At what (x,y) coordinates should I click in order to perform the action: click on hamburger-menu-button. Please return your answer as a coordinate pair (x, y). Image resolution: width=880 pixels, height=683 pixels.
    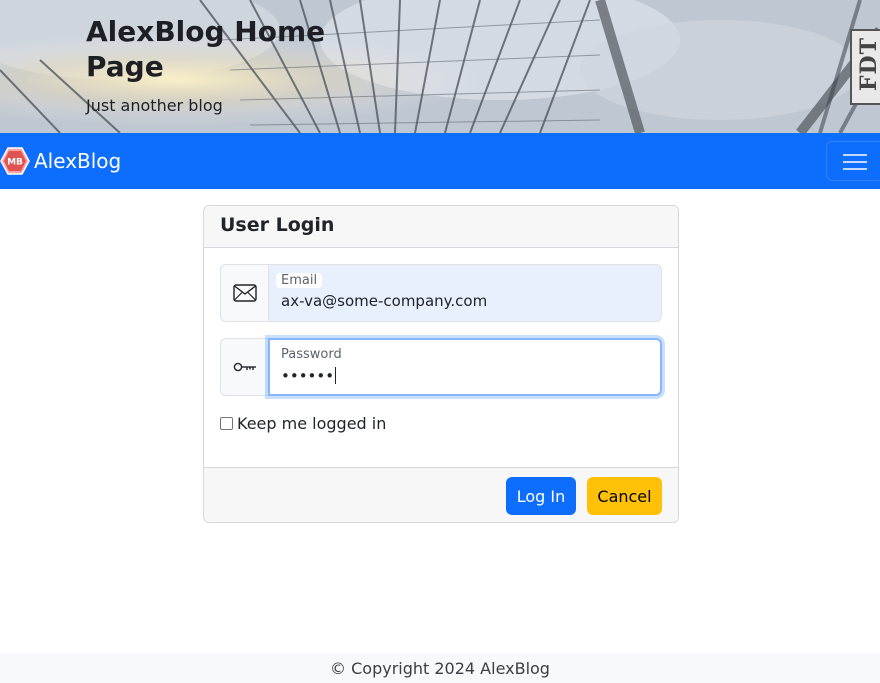
    Looking at the image, I should click on (853, 161).